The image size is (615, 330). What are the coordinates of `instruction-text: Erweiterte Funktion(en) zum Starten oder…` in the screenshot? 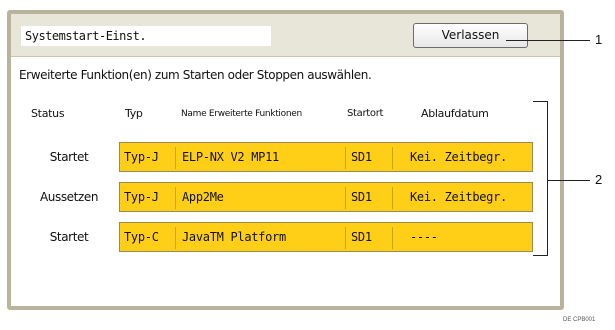 It's located at (195, 75).